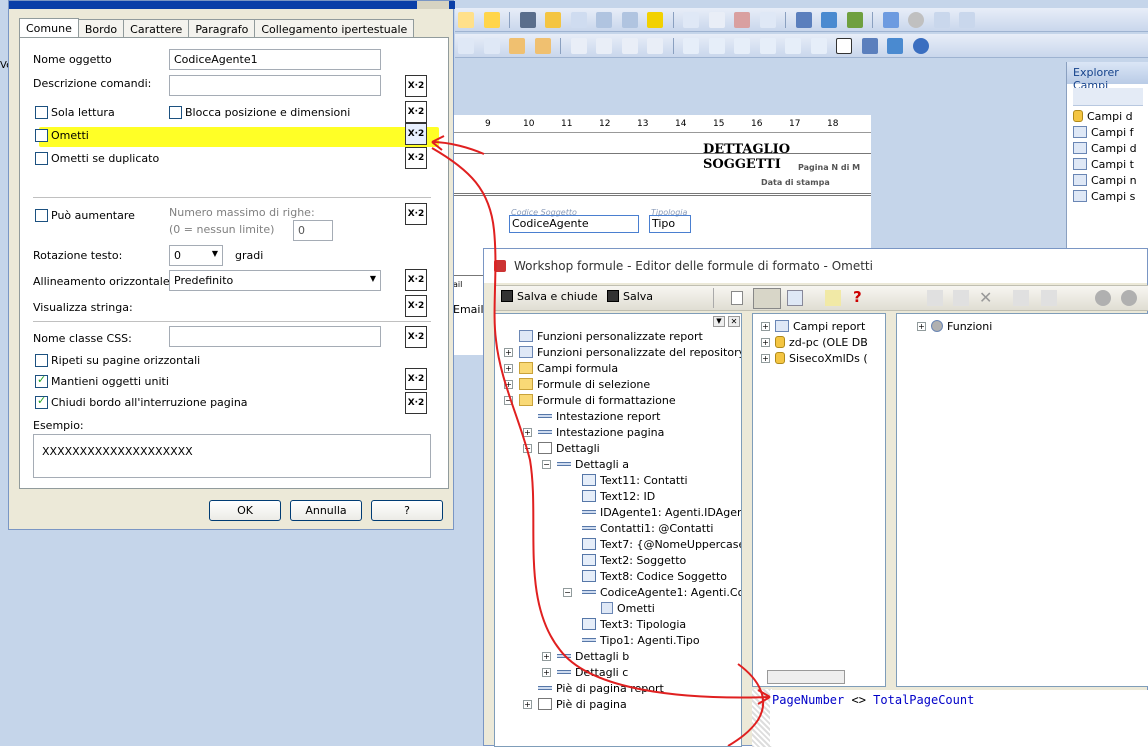 Image resolution: width=1148 pixels, height=747 pixels. What do you see at coordinates (829, 20) in the screenshot?
I see `globe-icon` at bounding box center [829, 20].